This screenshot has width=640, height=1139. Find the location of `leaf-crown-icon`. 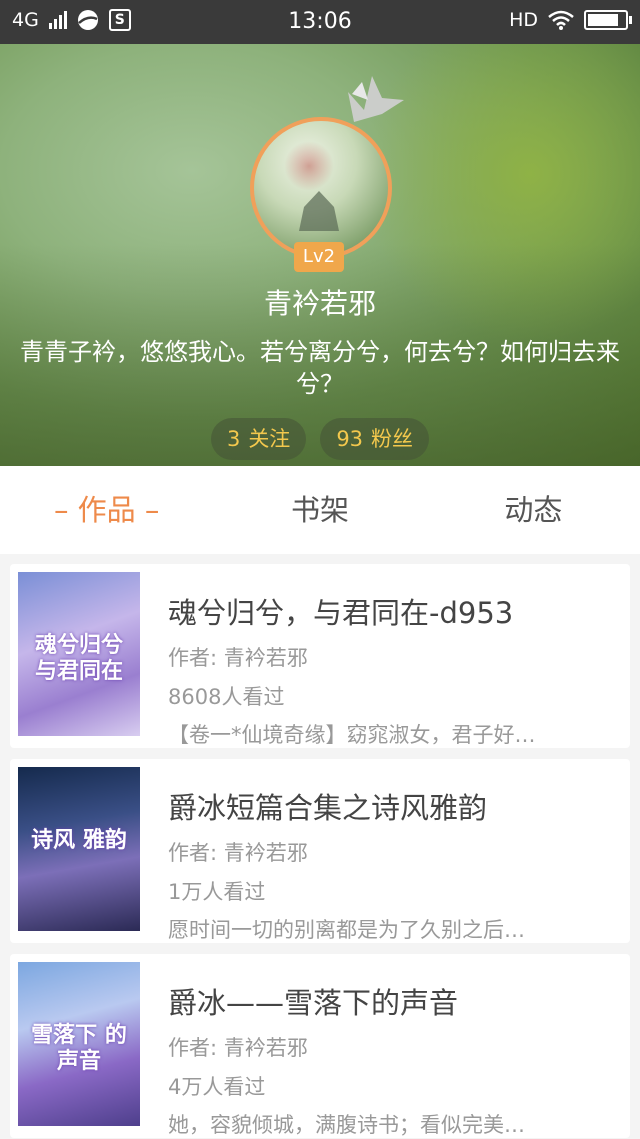

leaf-crown-icon is located at coordinates (376, 99).